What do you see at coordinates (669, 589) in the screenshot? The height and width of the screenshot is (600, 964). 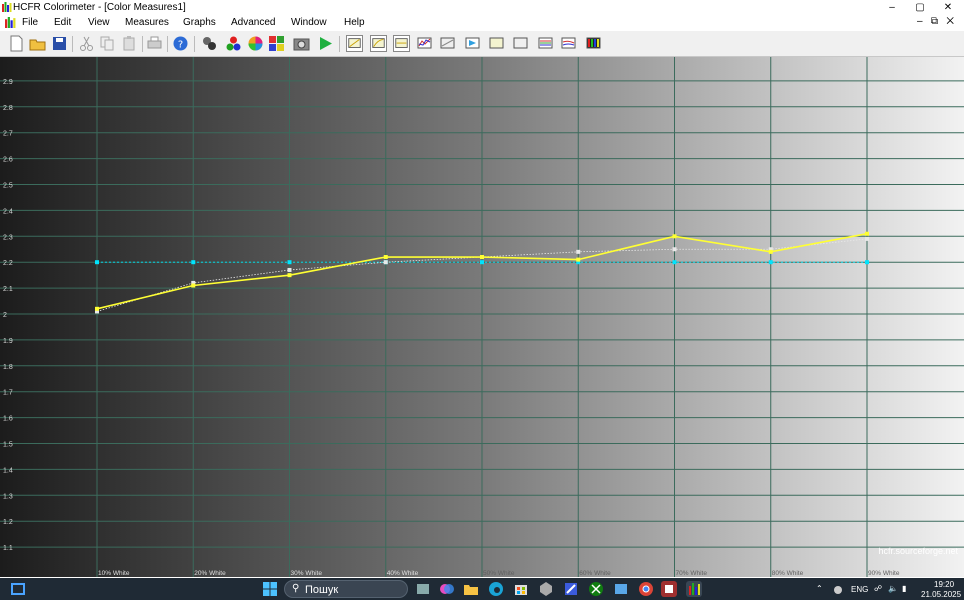 I see `app-red-icon` at bounding box center [669, 589].